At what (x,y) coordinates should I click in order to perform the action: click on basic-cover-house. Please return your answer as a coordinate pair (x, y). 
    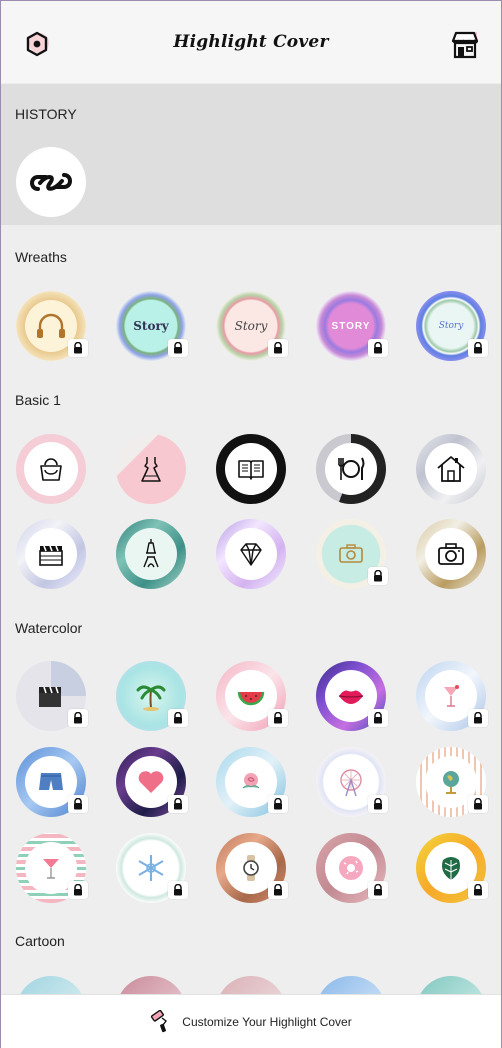
    Looking at the image, I should click on (451, 469).